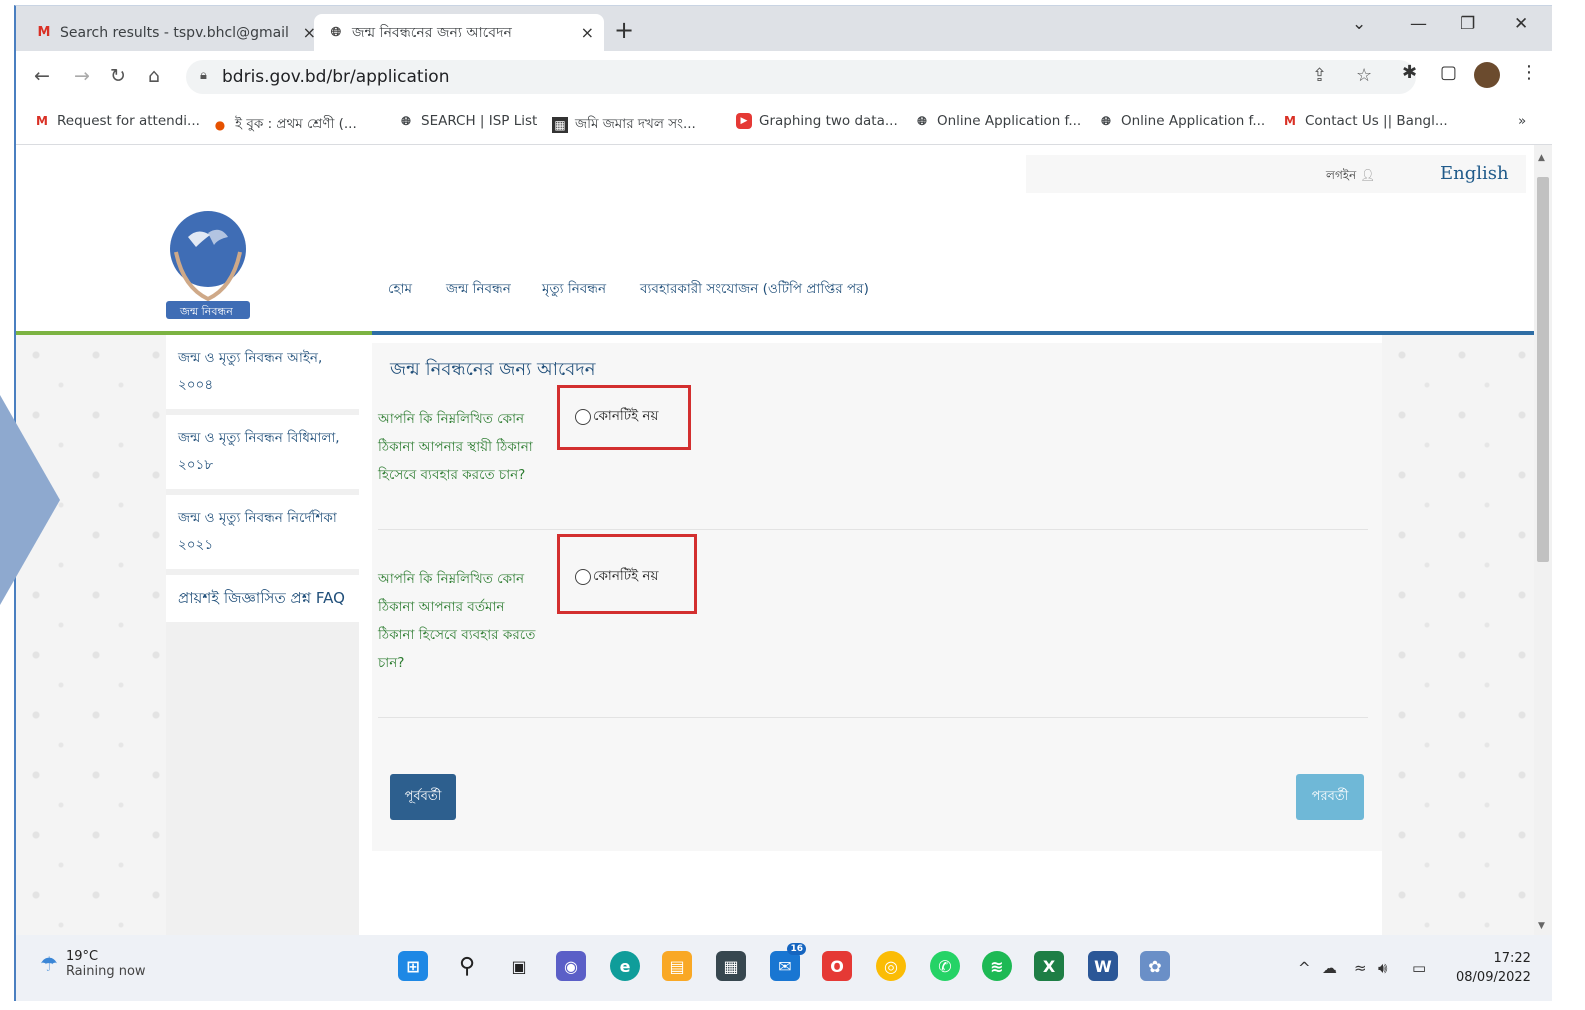  What do you see at coordinates (1487, 75) in the screenshot?
I see `profile-avatar` at bounding box center [1487, 75].